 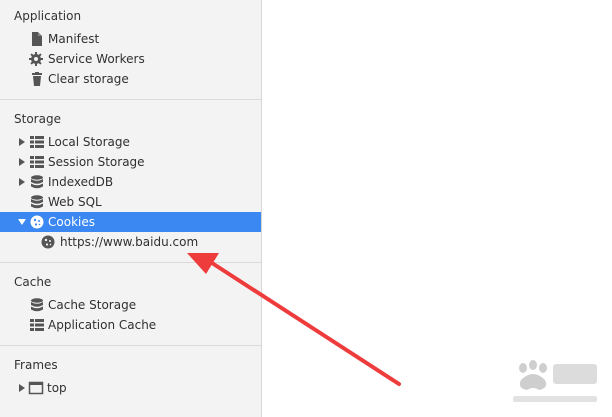 What do you see at coordinates (92, 305) in the screenshot?
I see `sidebar-item-label: Cache Storage` at bounding box center [92, 305].